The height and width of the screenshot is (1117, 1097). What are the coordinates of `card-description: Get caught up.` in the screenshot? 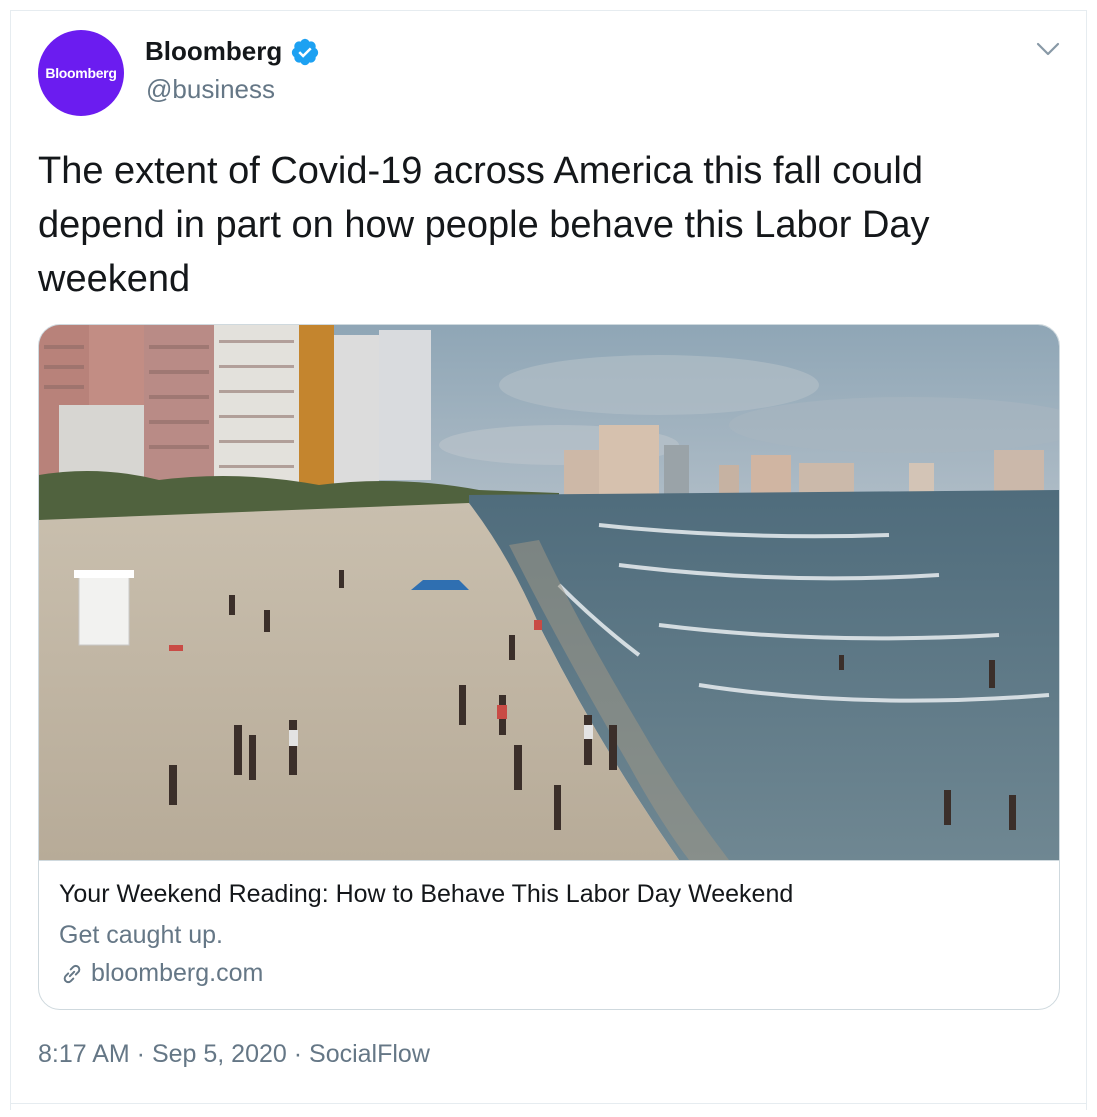 It's located at (141, 935).